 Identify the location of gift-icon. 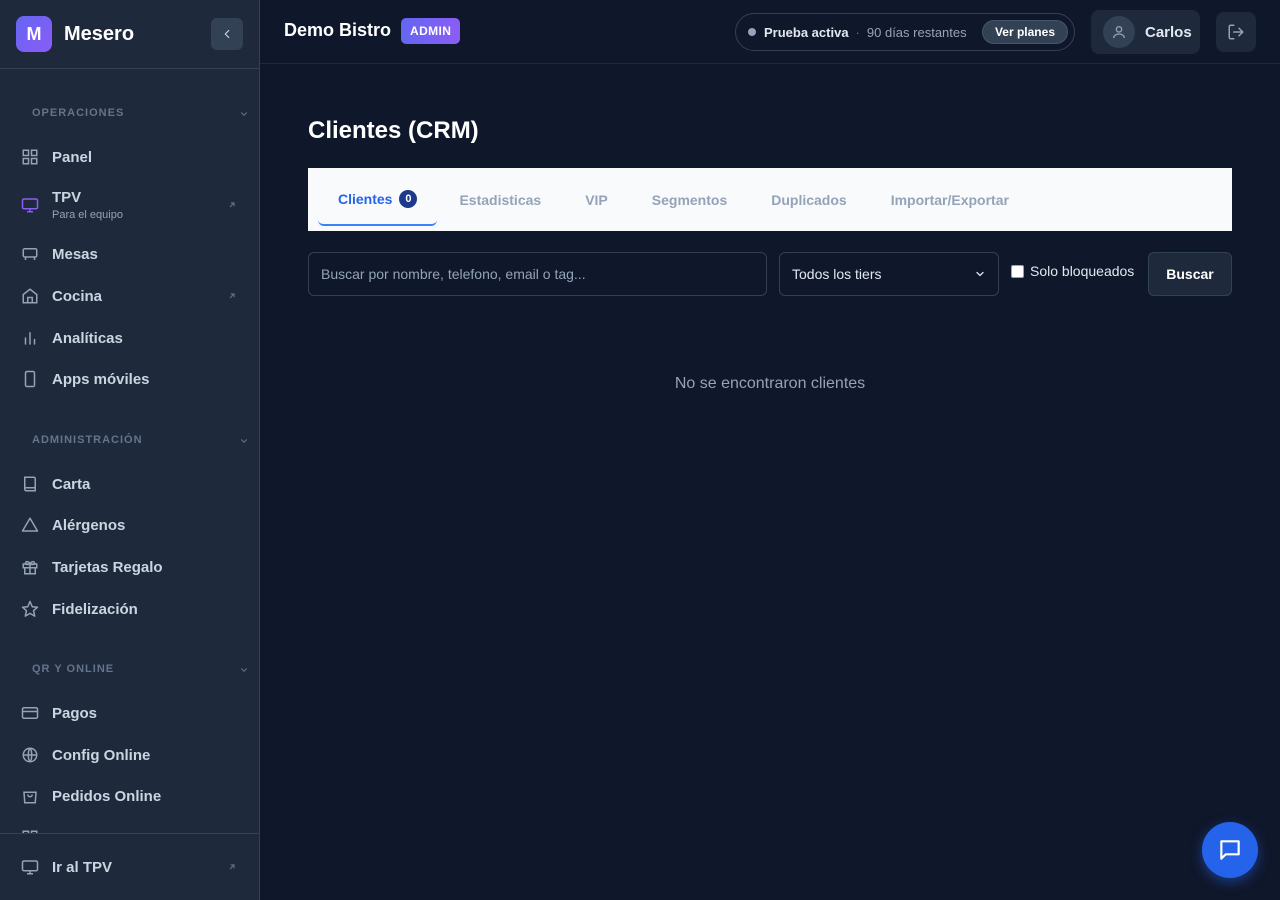
(30, 567).